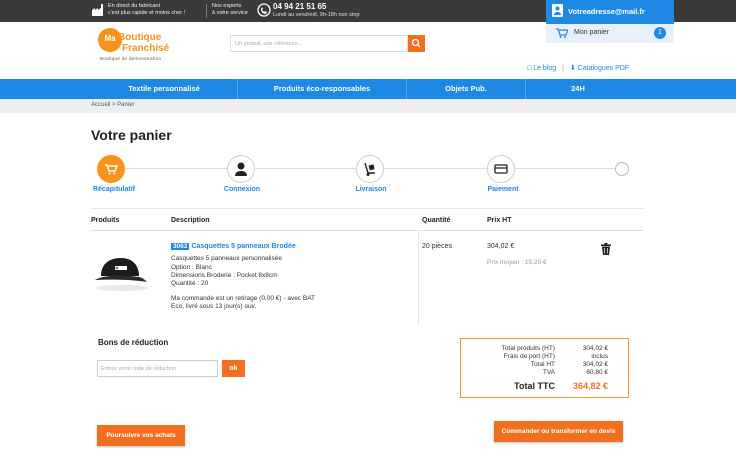  What do you see at coordinates (578, 89) in the screenshot?
I see `nav-item-24h: 24H` at bounding box center [578, 89].